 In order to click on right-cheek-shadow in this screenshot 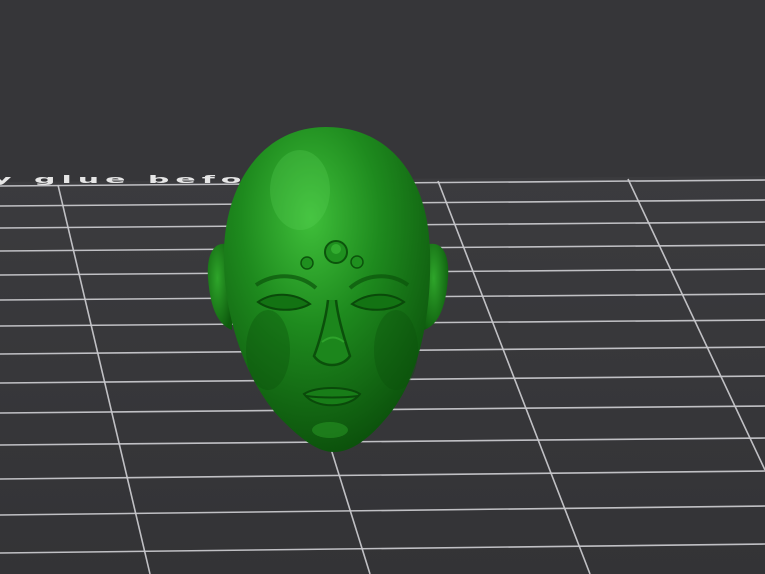, I will do `click(396, 350)`.